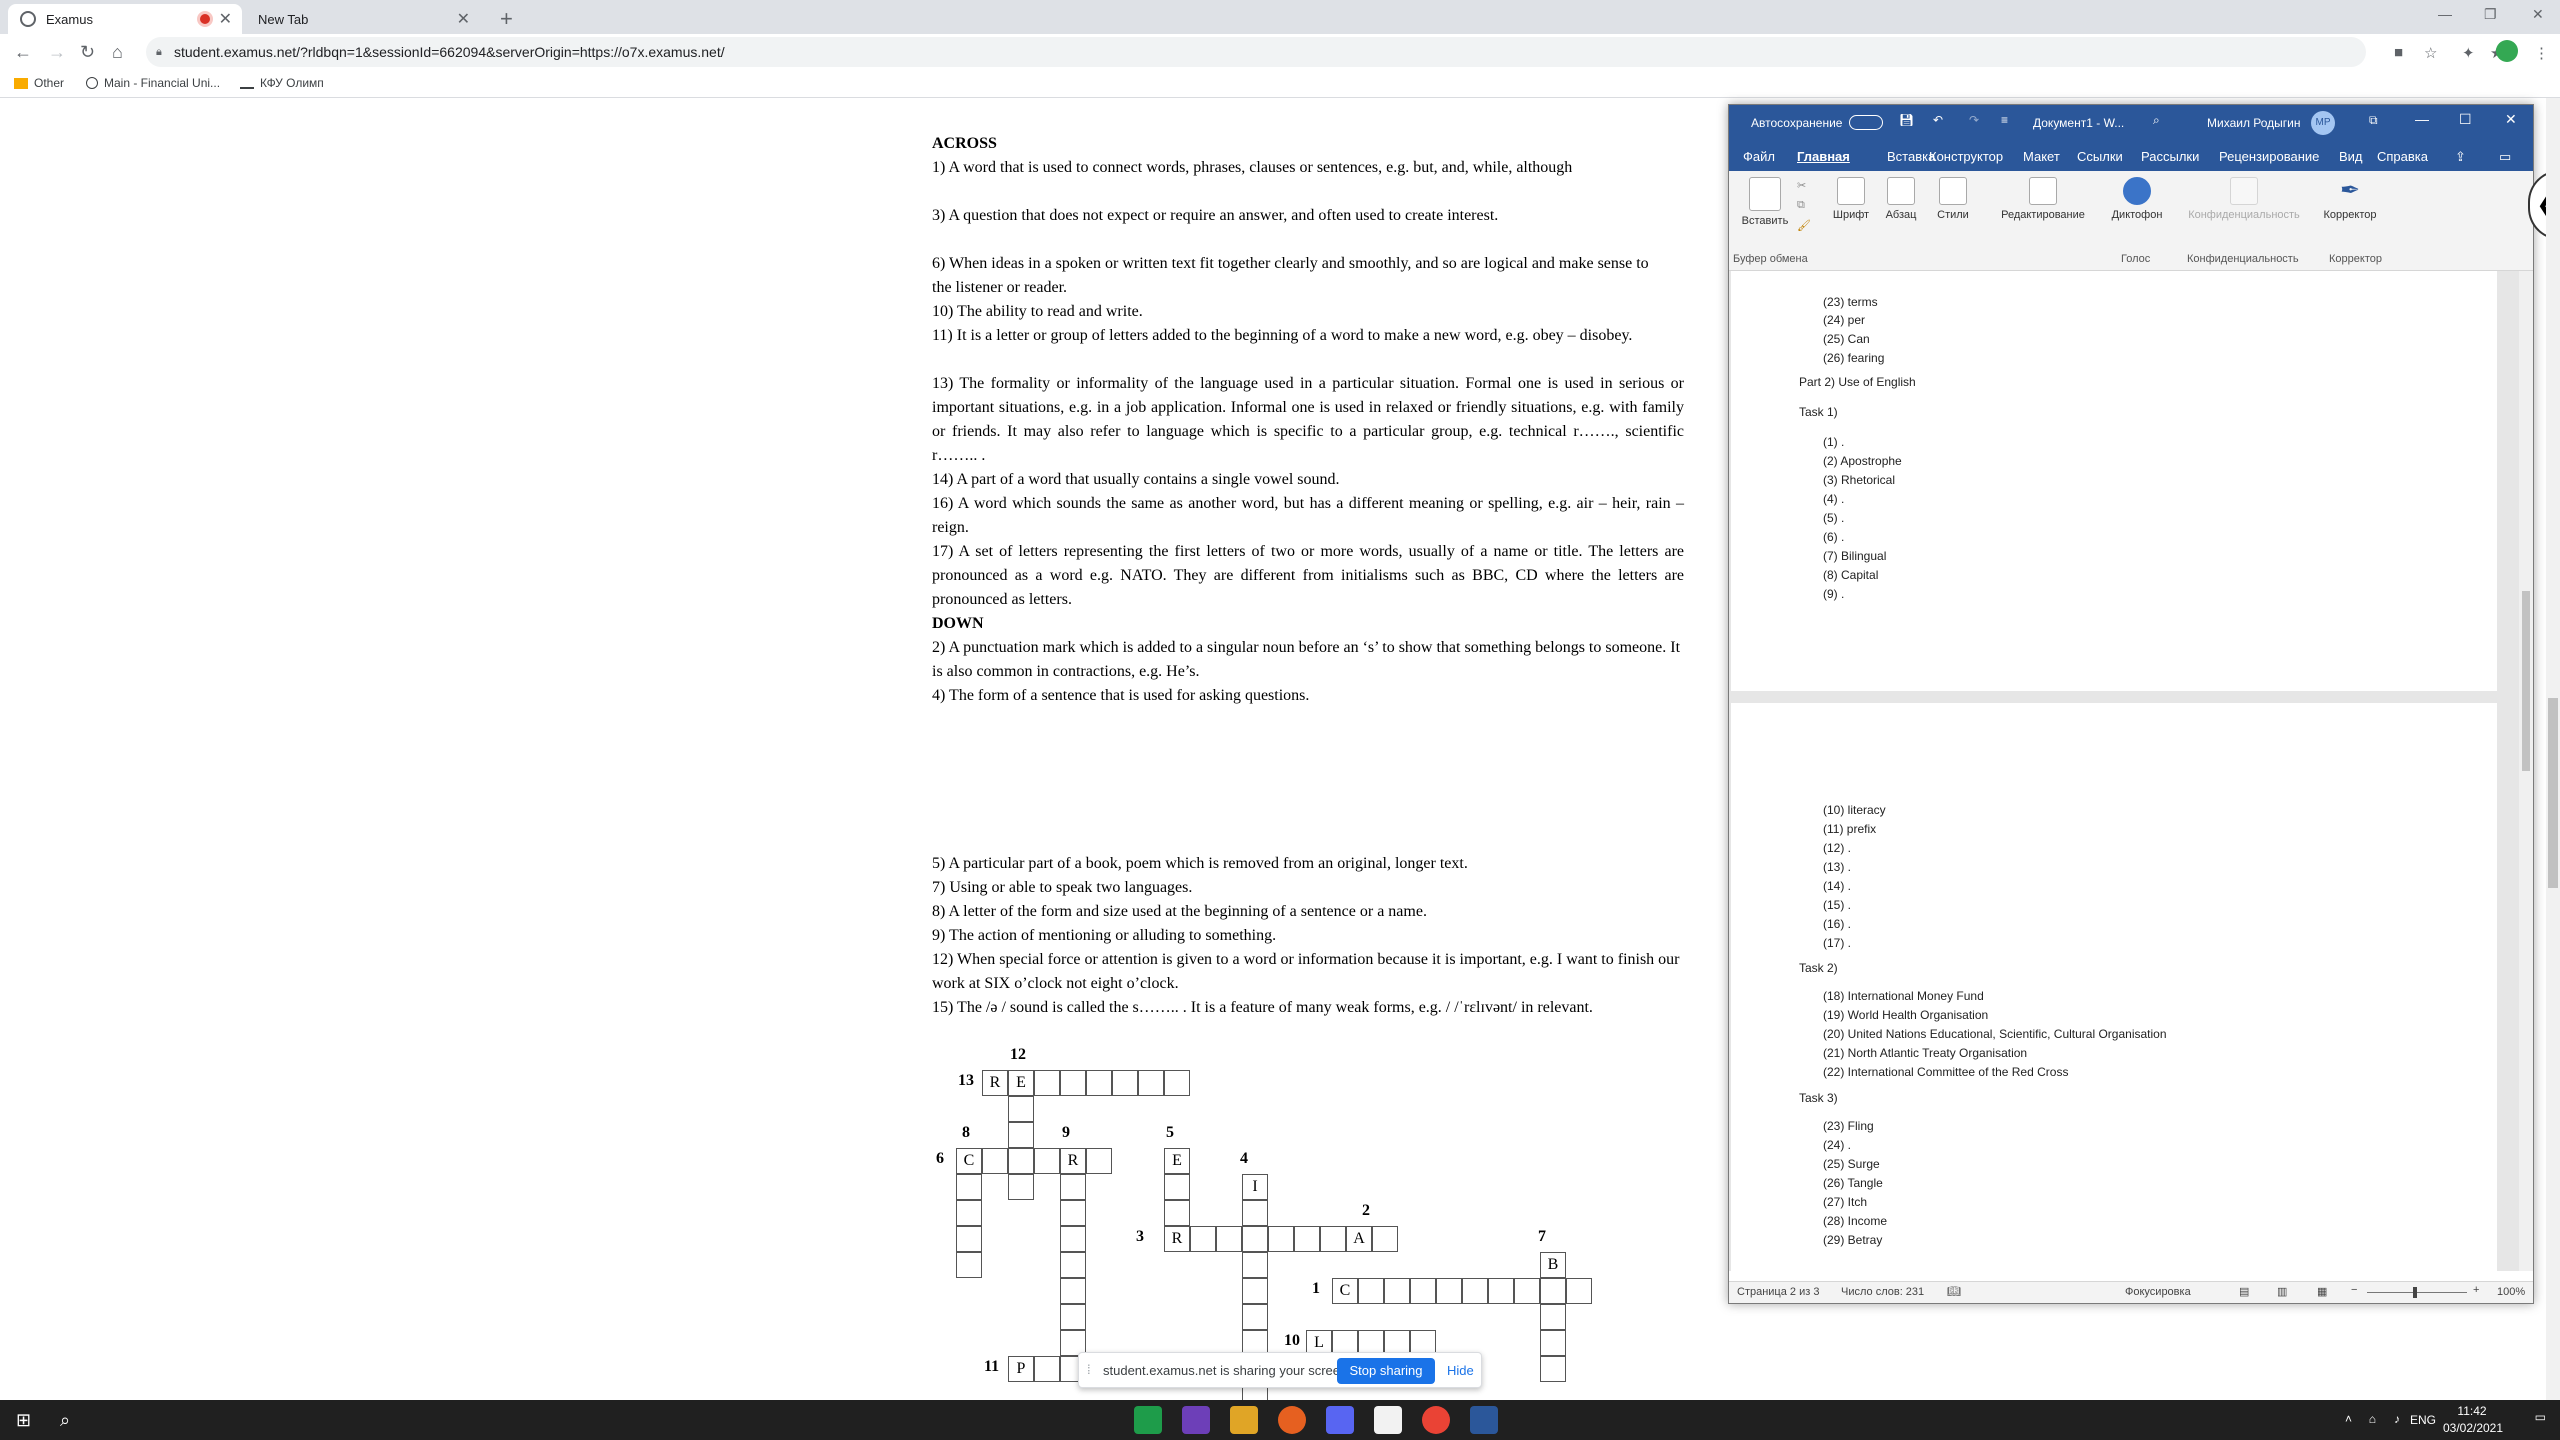 The height and width of the screenshot is (1440, 2560). What do you see at coordinates (2350, 199) in the screenshot?
I see `editor-button: ✒ Корректор` at bounding box center [2350, 199].